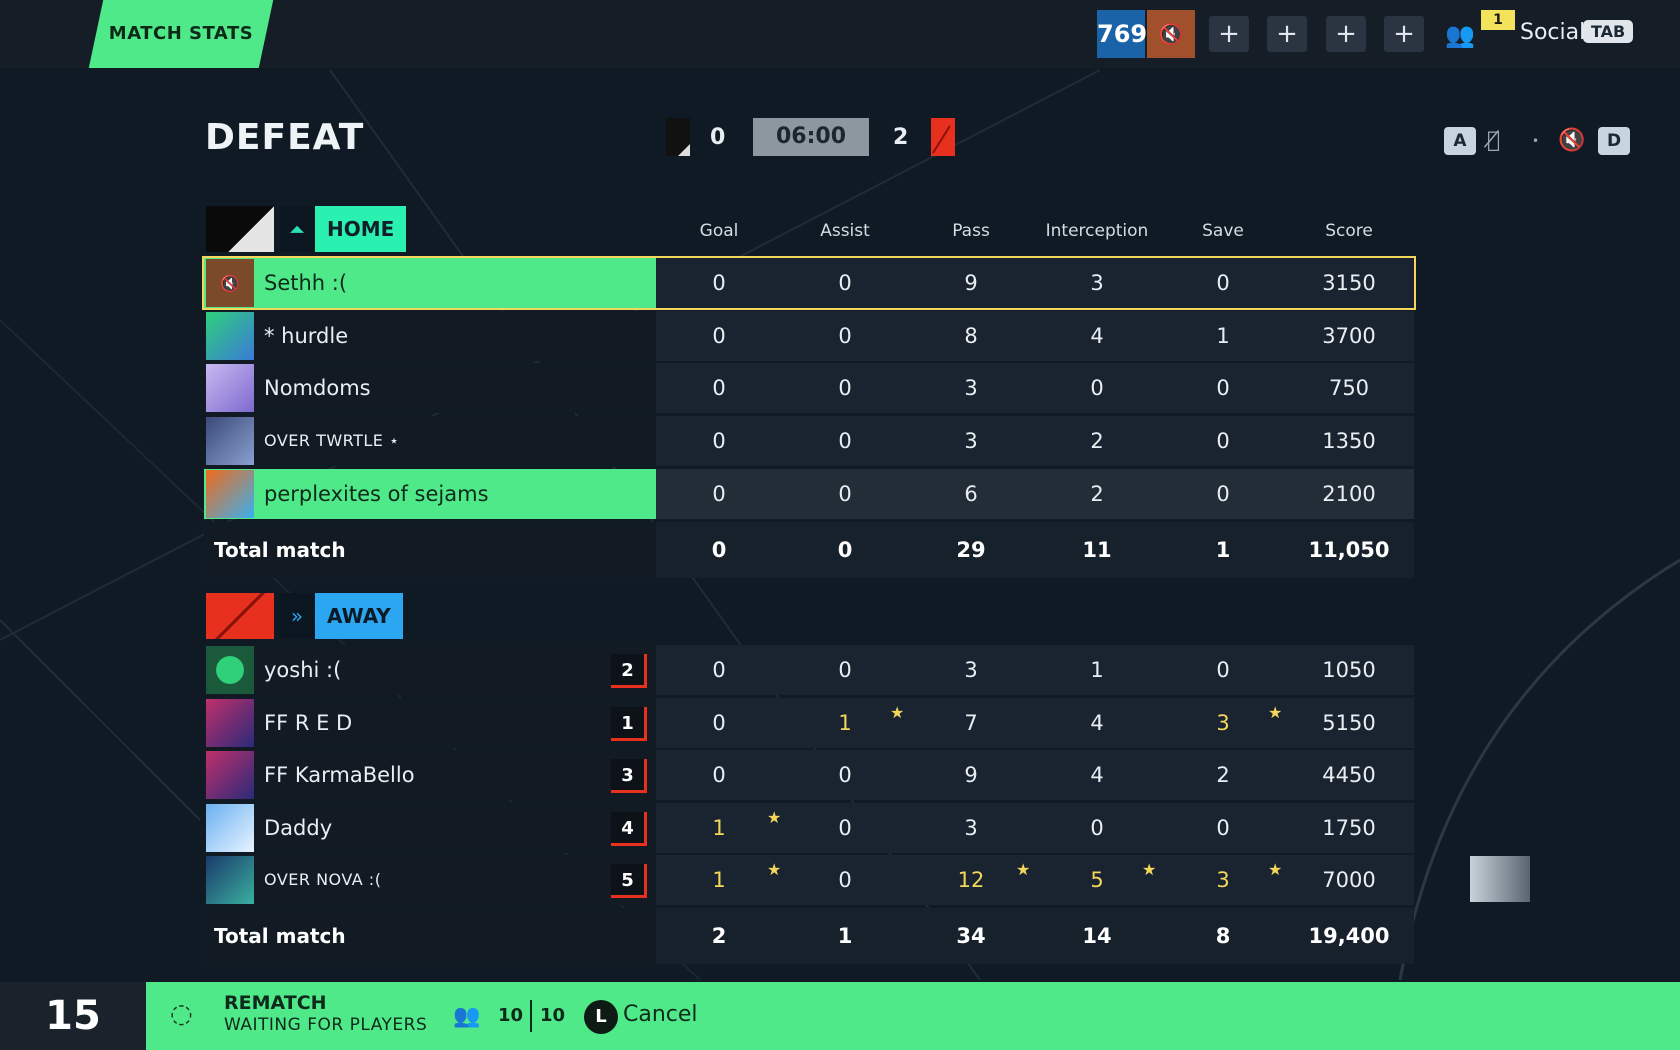 The width and height of the screenshot is (1680, 1050). What do you see at coordinates (845, 231) in the screenshot?
I see `column-assist: Assist` at bounding box center [845, 231].